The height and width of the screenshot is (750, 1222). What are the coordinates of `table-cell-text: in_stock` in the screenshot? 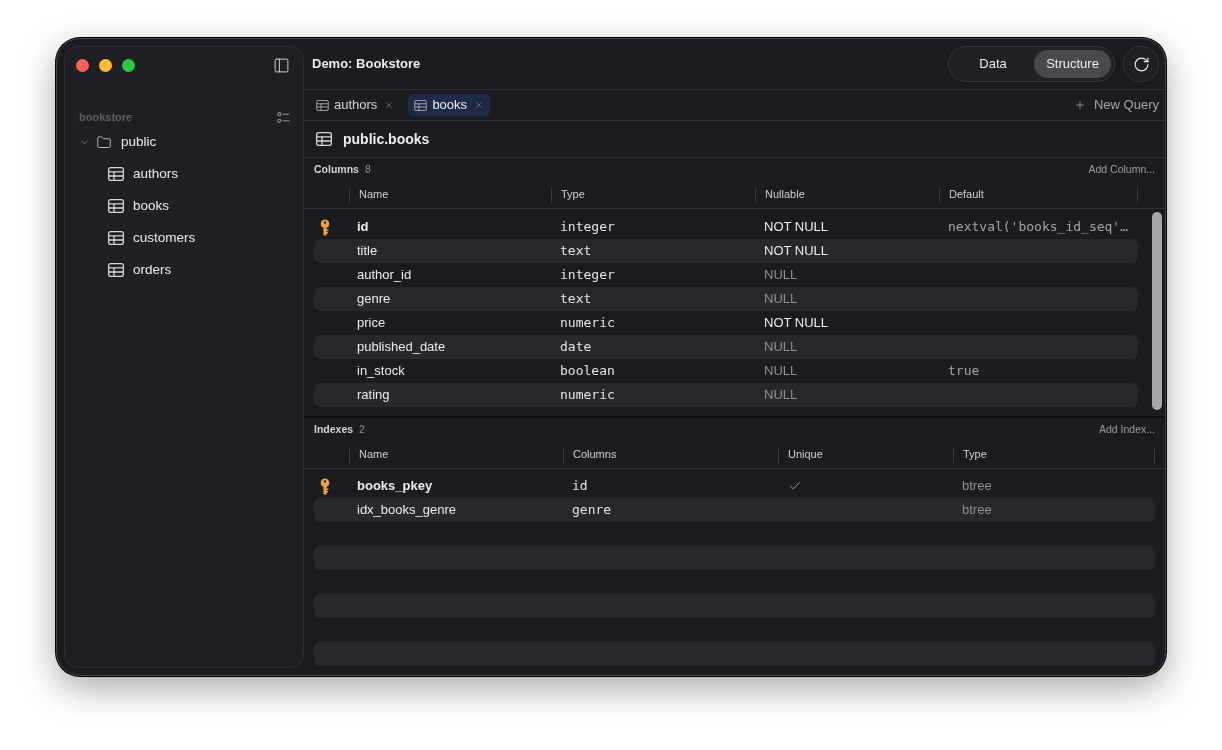 It's located at (381, 371).